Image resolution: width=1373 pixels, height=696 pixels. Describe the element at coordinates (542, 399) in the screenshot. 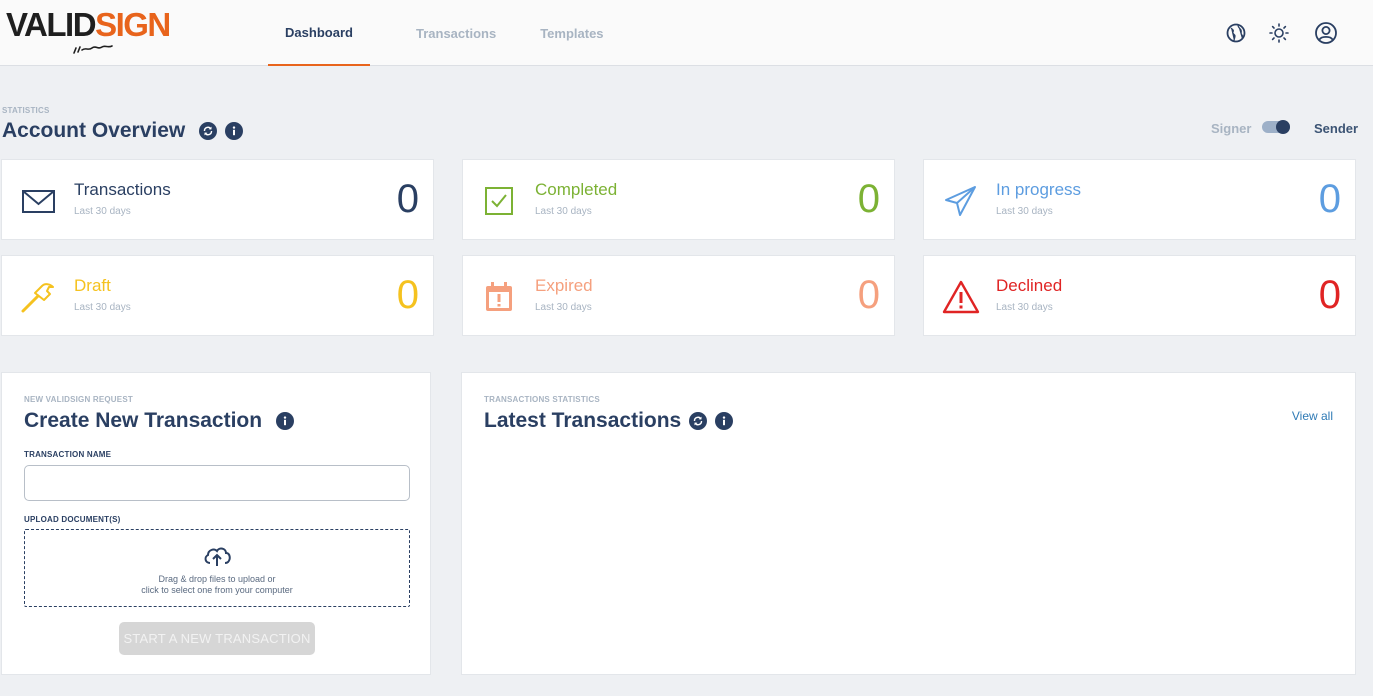

I see `latest-eyebrow: TRANSACTIONS STATISTICS` at that location.